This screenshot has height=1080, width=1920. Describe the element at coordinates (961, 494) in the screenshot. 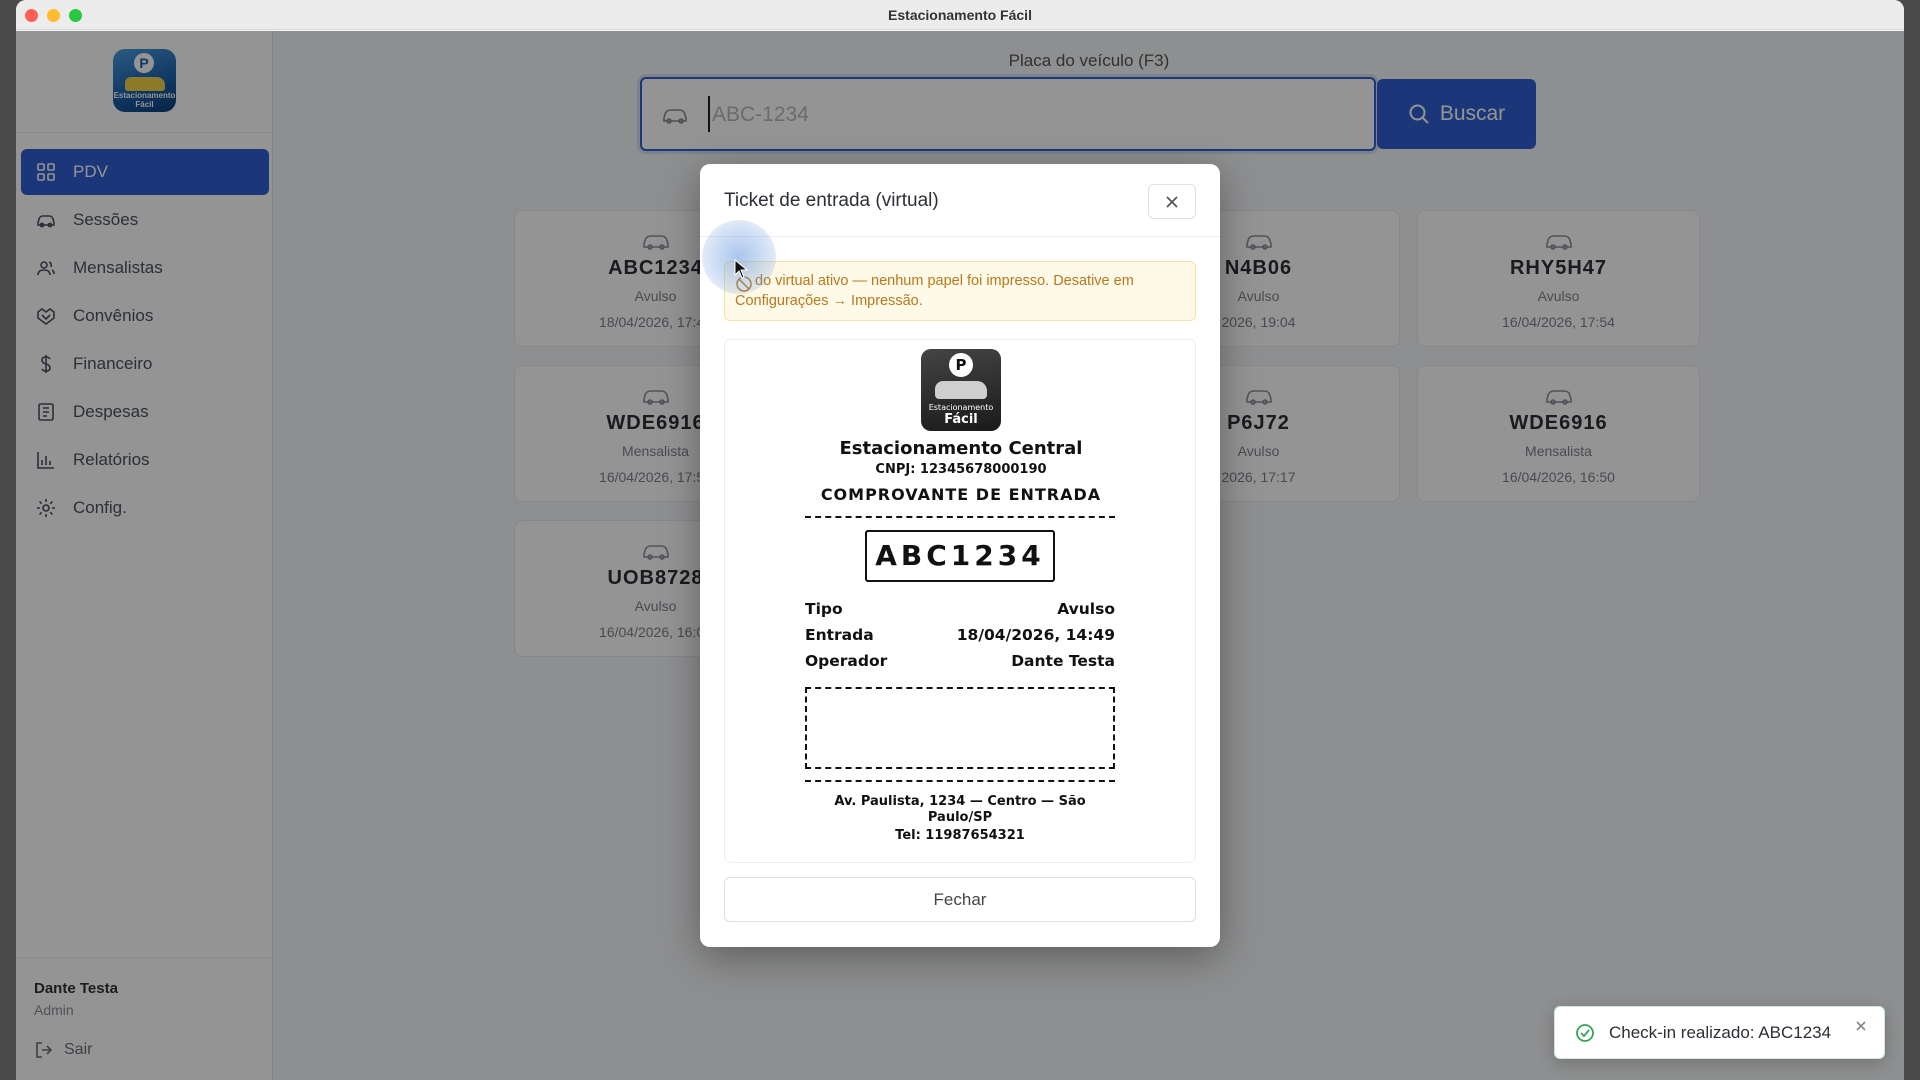

I see `receipt-heading: COMPROVANTE DE ENTRADA` at that location.